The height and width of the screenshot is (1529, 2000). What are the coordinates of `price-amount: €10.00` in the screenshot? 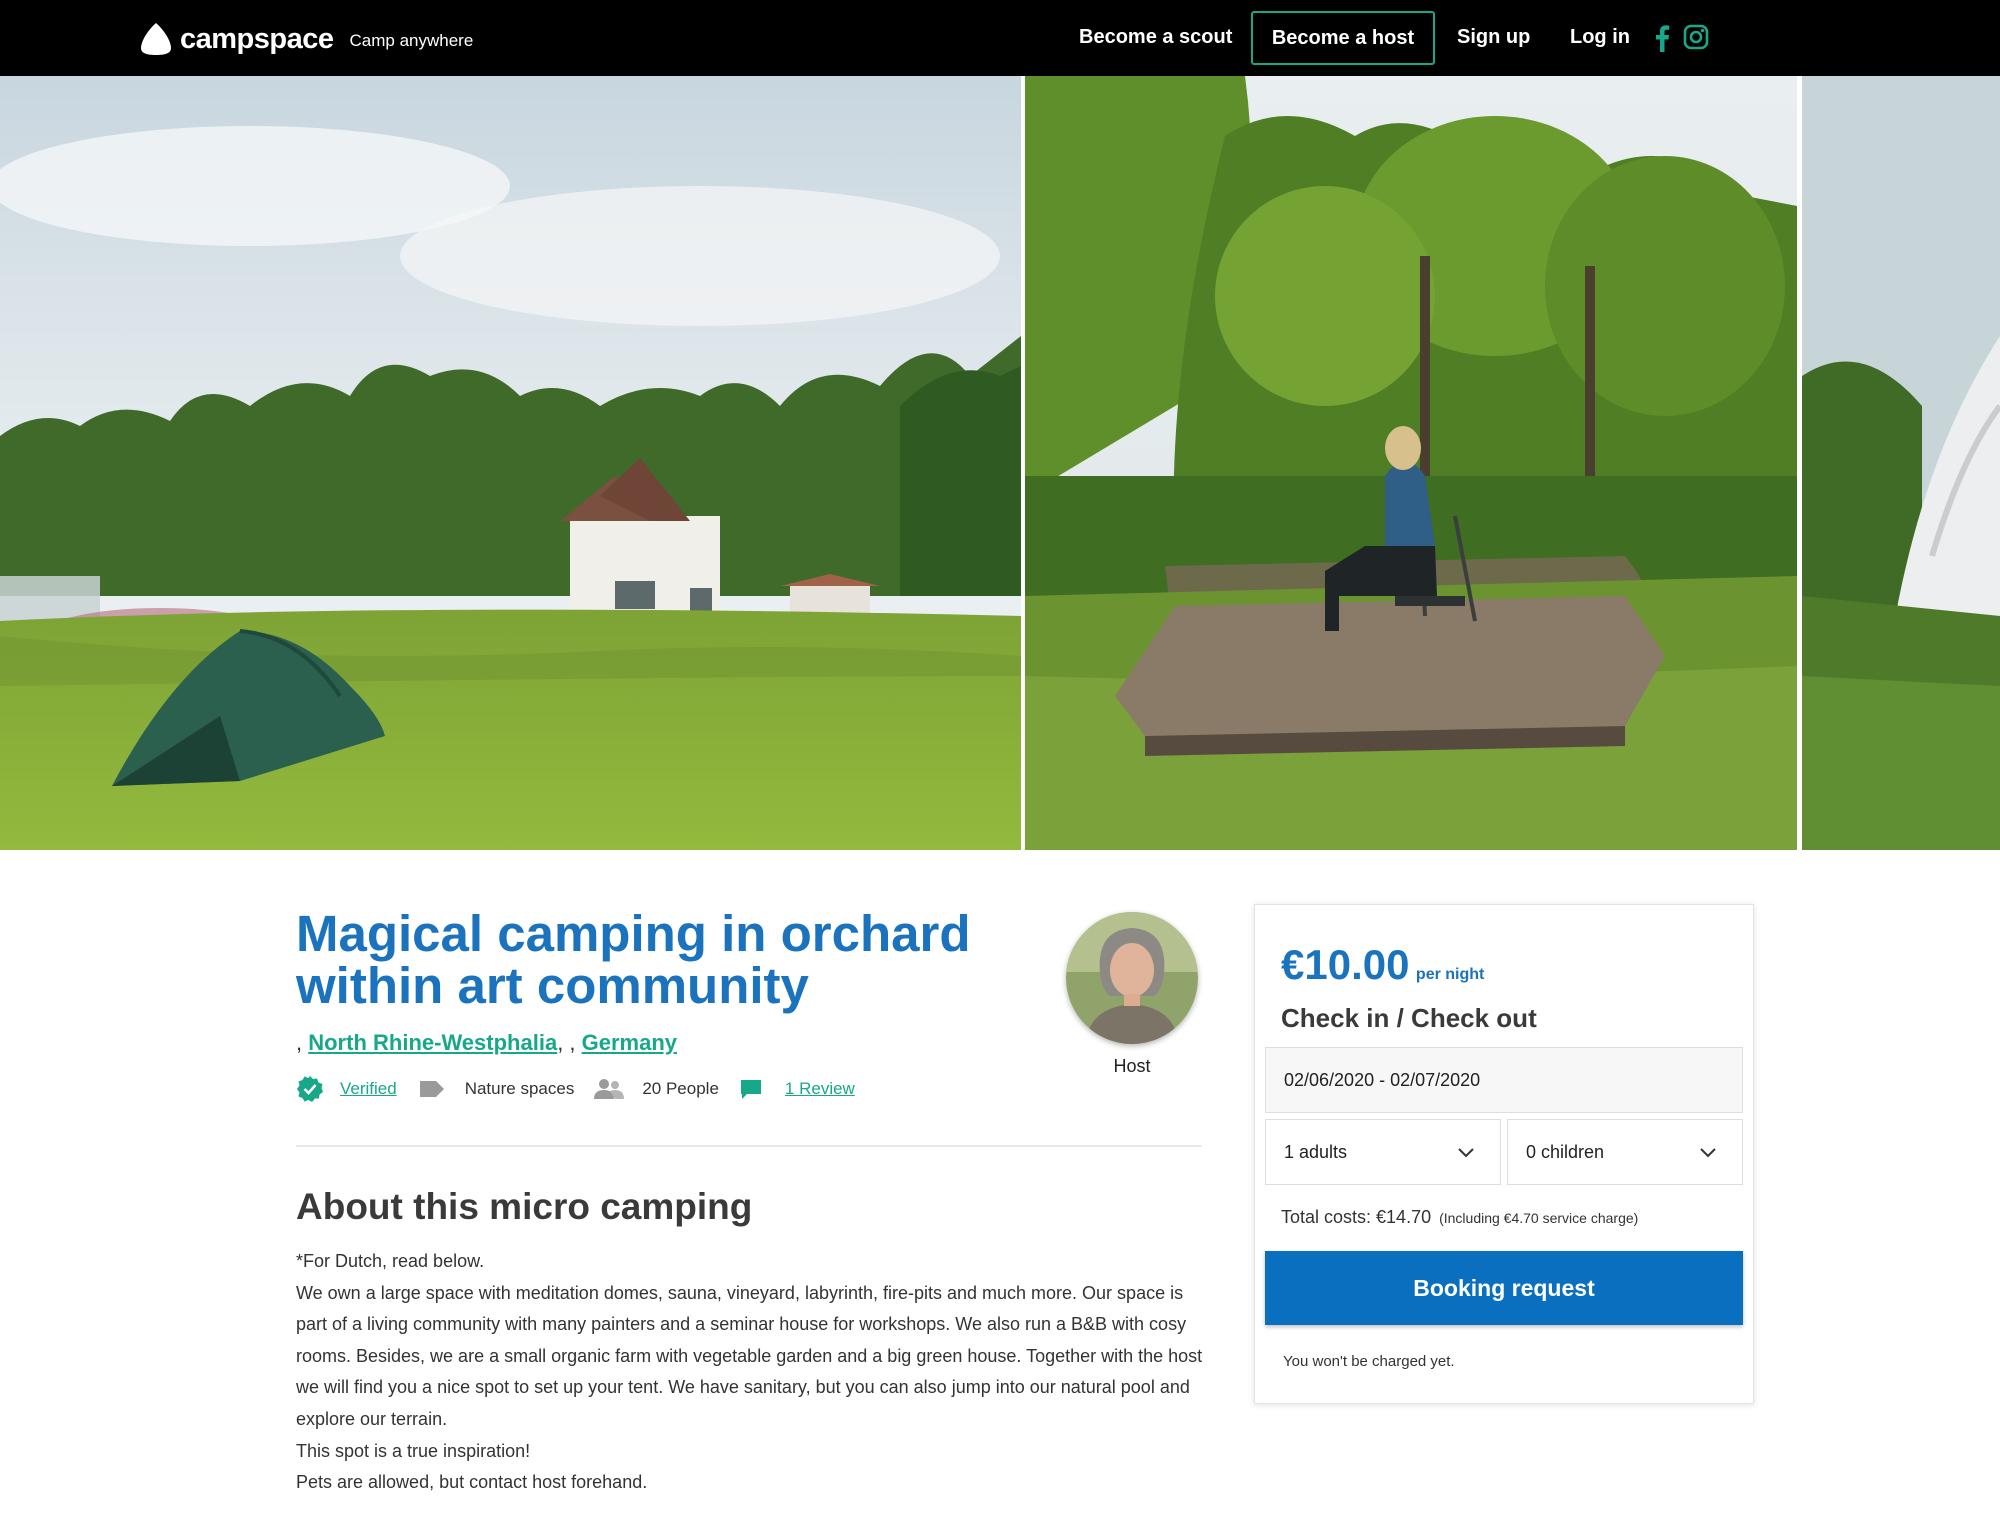 It's located at (1345, 964).